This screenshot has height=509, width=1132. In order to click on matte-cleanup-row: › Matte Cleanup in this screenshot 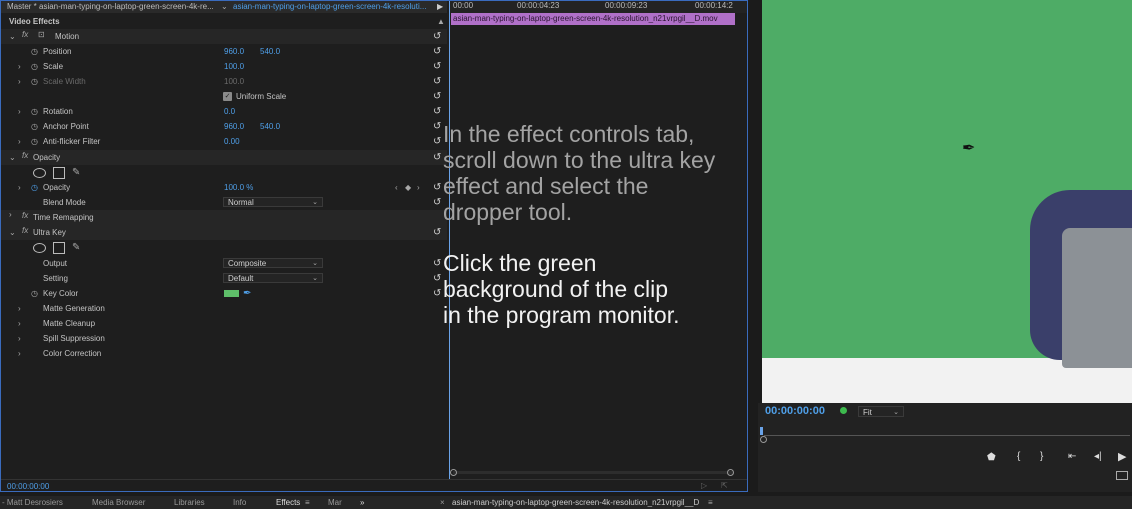, I will do `click(224, 323)`.